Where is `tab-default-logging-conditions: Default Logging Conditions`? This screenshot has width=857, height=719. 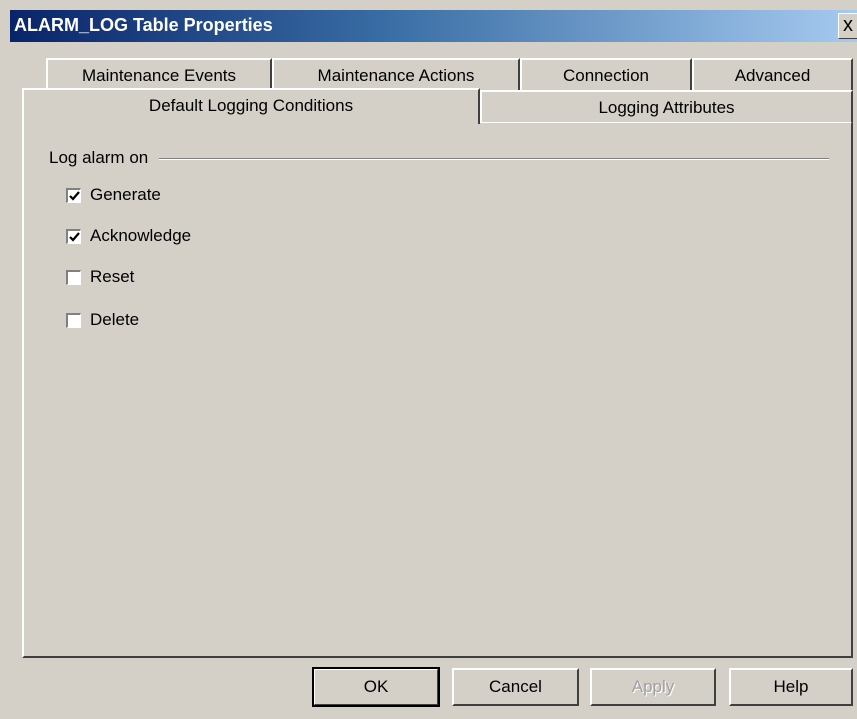 tab-default-logging-conditions: Default Logging Conditions is located at coordinates (251, 106).